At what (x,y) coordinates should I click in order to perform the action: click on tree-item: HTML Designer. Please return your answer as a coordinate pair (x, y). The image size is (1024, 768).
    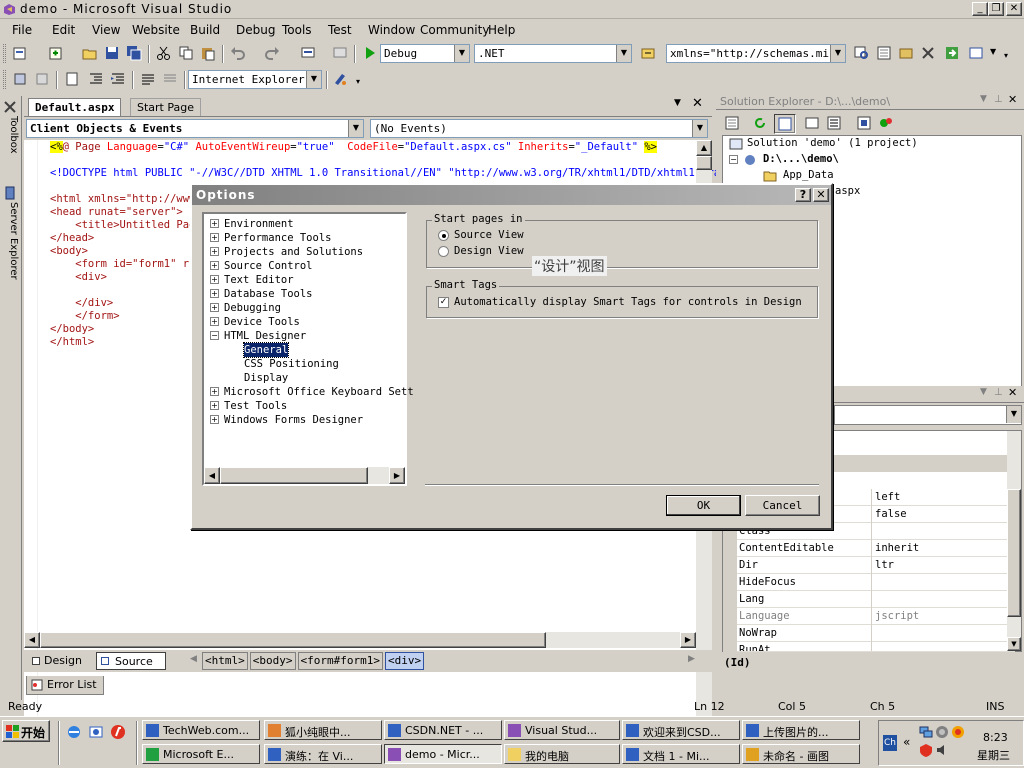
    Looking at the image, I should click on (265, 336).